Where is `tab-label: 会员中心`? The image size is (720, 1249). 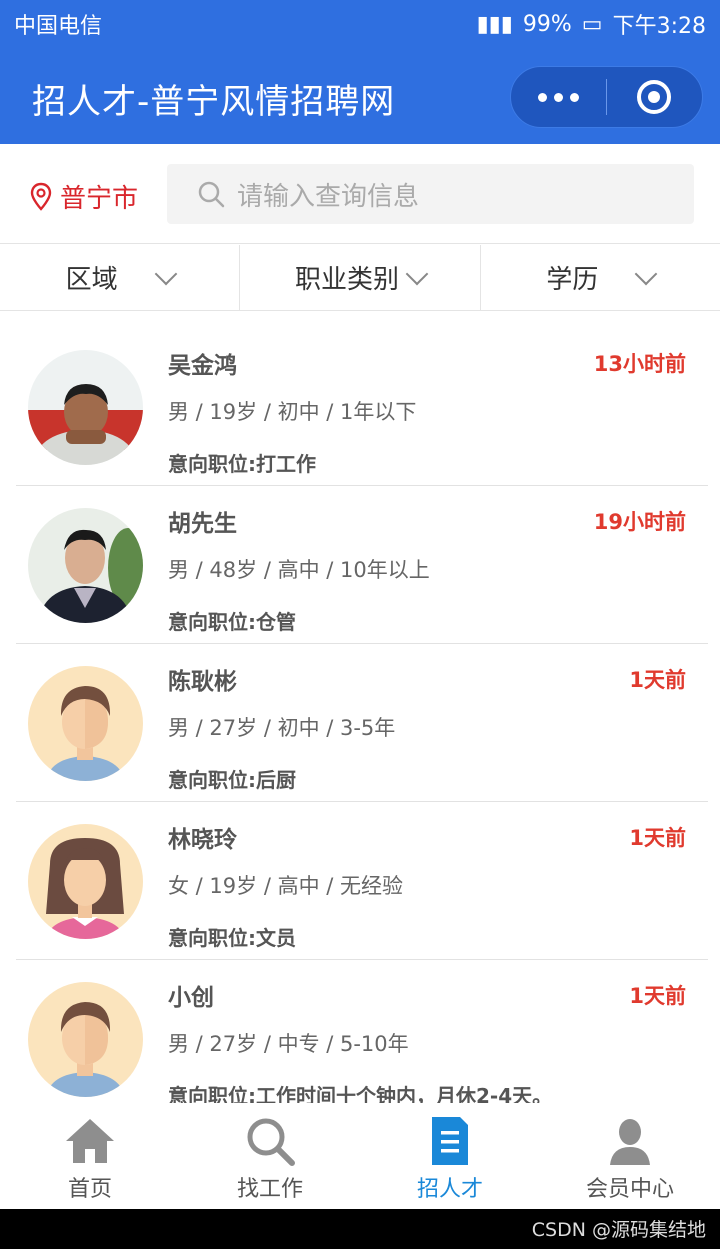
tab-label: 会员中心 is located at coordinates (629, 1189).